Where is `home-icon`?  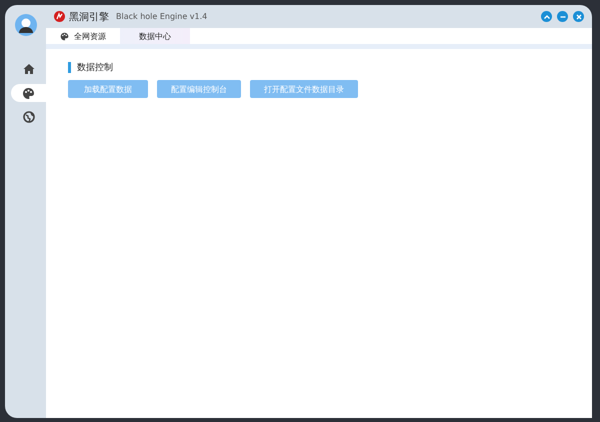 home-icon is located at coordinates (28, 69).